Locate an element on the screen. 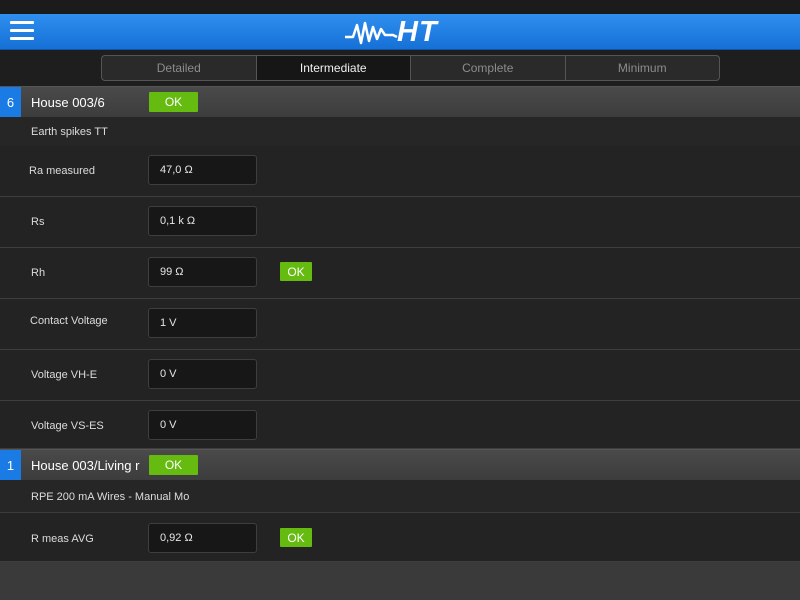 The image size is (800, 600). measurement-label: Rh is located at coordinates (38, 273).